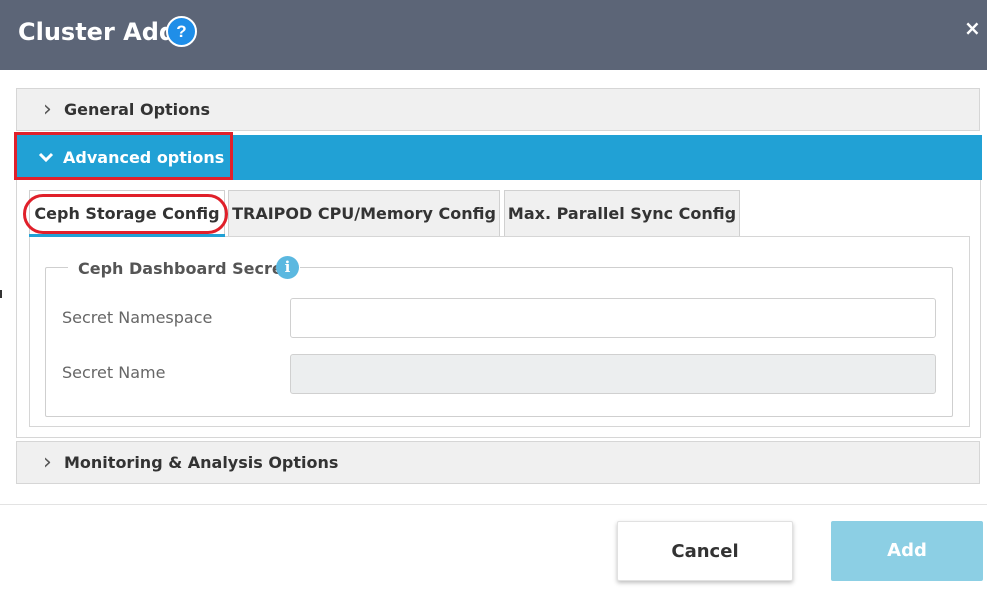  What do you see at coordinates (125, 214) in the screenshot?
I see `highlight-oval-ceph-tab` at bounding box center [125, 214].